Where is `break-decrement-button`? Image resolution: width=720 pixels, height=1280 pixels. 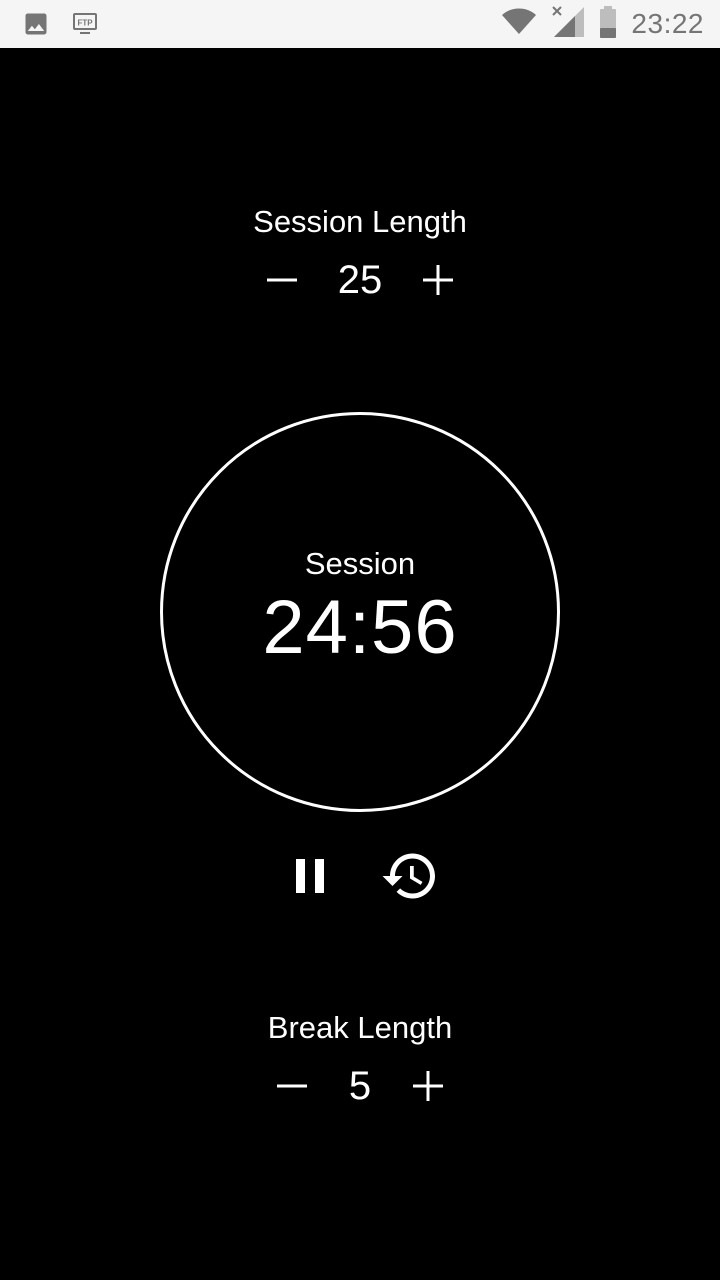 break-decrement-button is located at coordinates (292, 1086).